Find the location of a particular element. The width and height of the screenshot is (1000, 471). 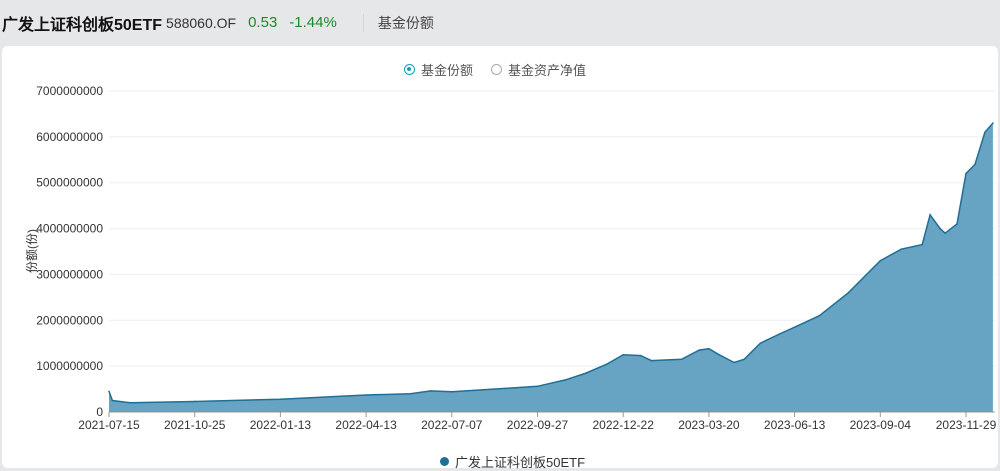

y-tick-label: 3000000000 is located at coordinates (69, 274).